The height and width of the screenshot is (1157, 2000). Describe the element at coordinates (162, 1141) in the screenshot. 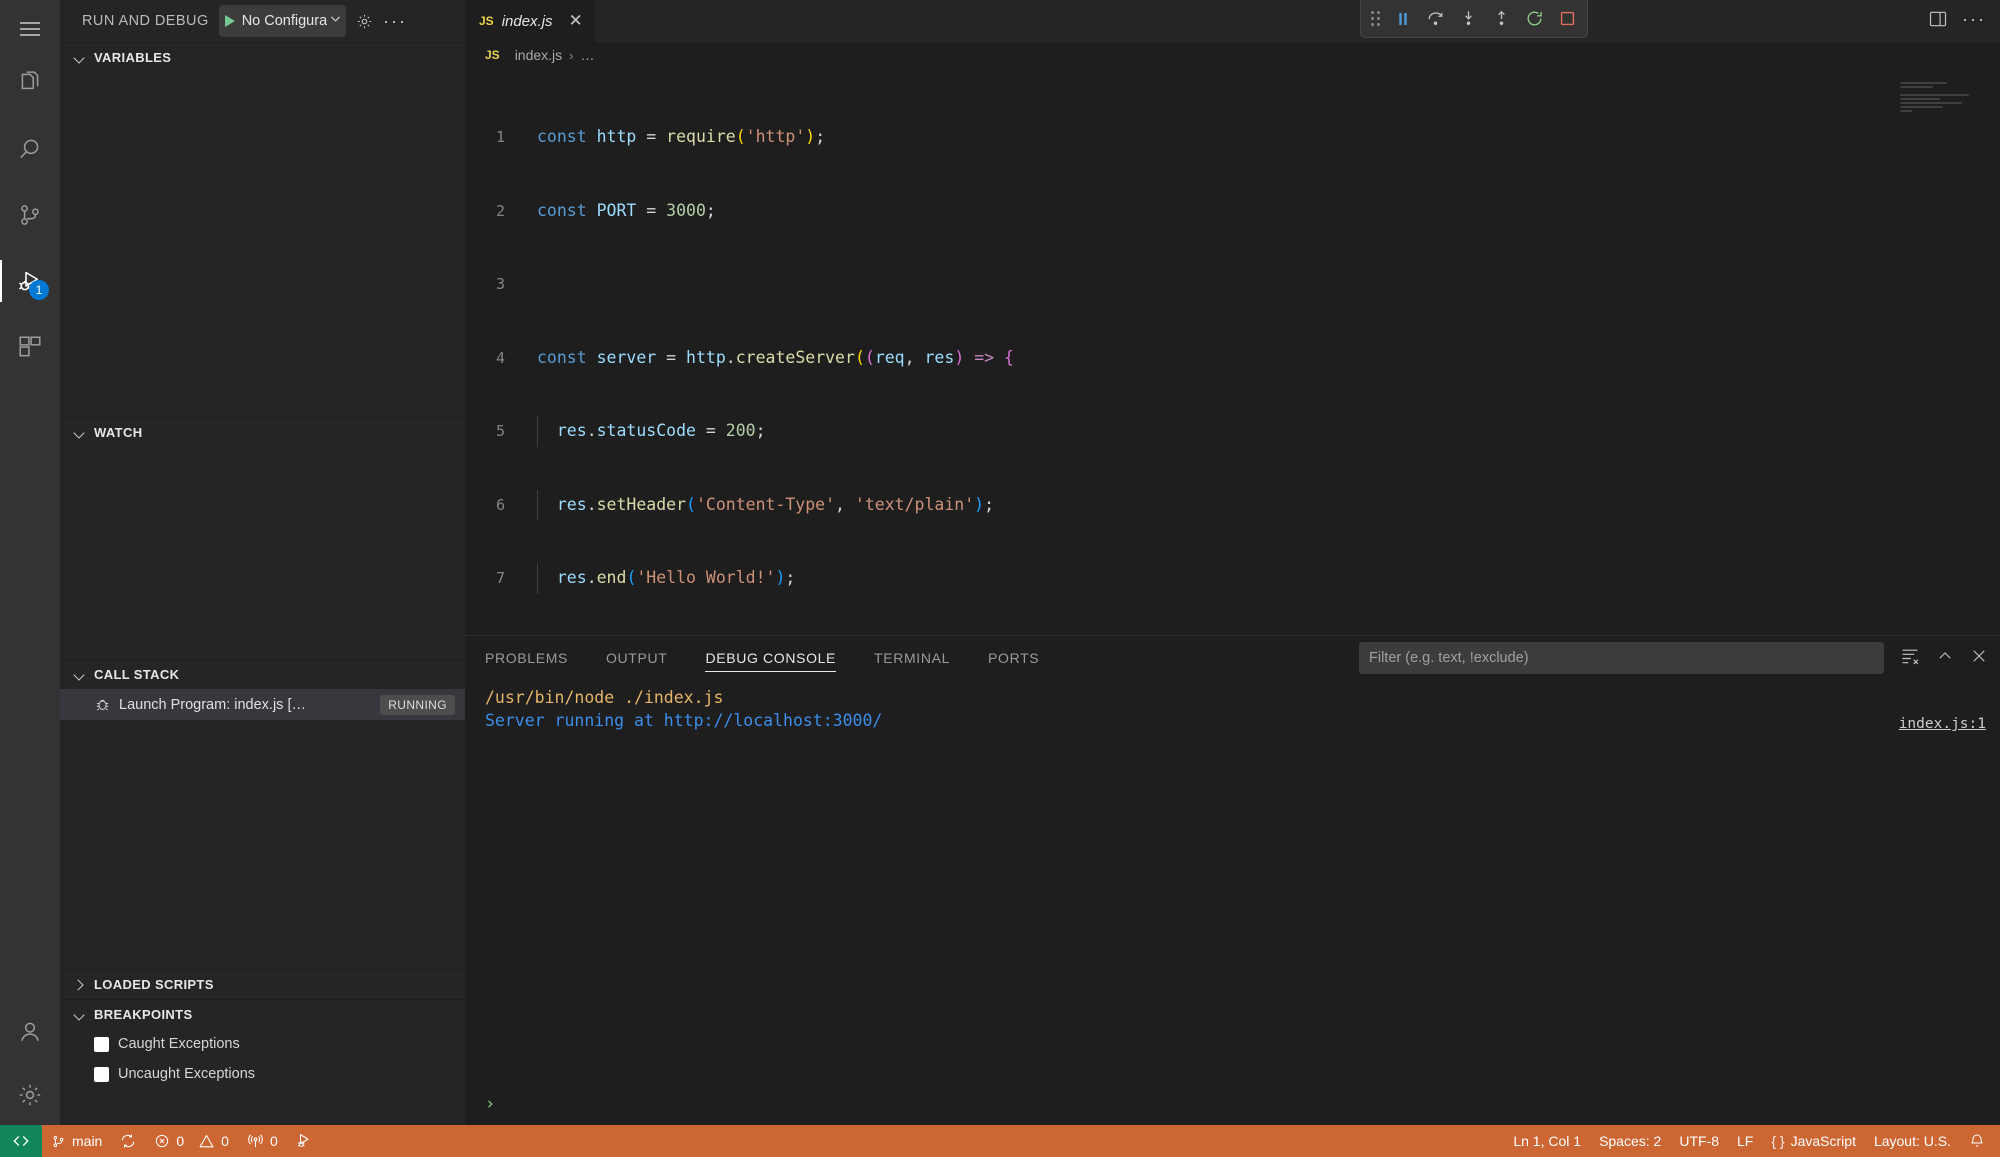

I see `error-icon` at that location.